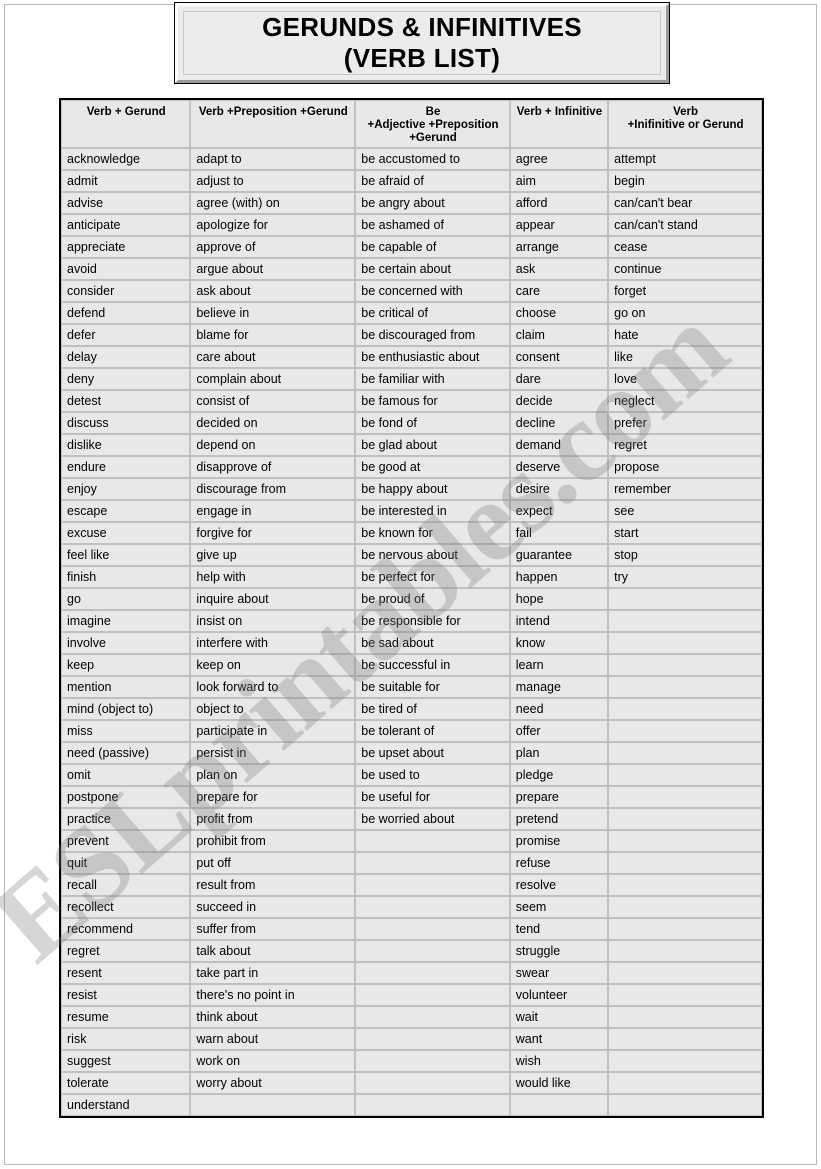  I want to click on table-cell: be tired of, so click(432, 709).